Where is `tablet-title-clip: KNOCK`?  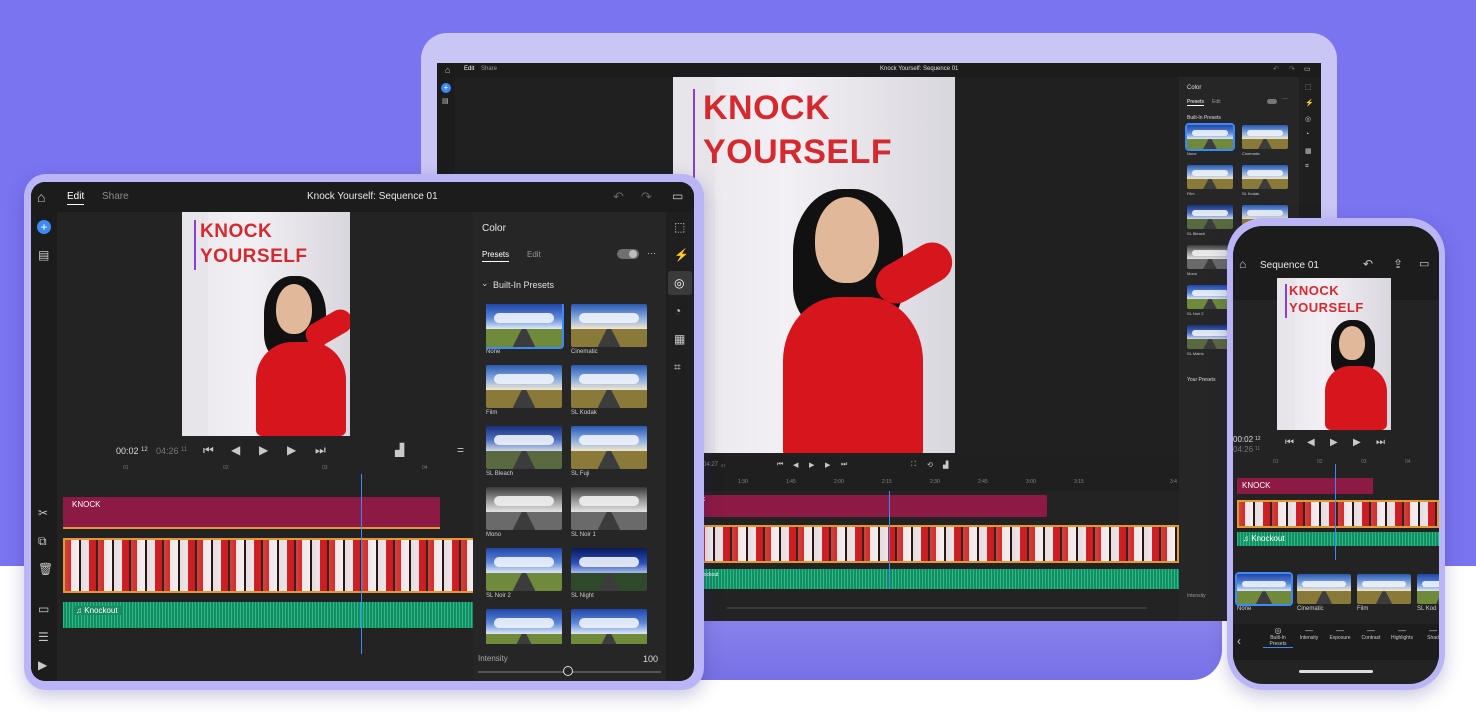 tablet-title-clip: KNOCK is located at coordinates (251, 513).